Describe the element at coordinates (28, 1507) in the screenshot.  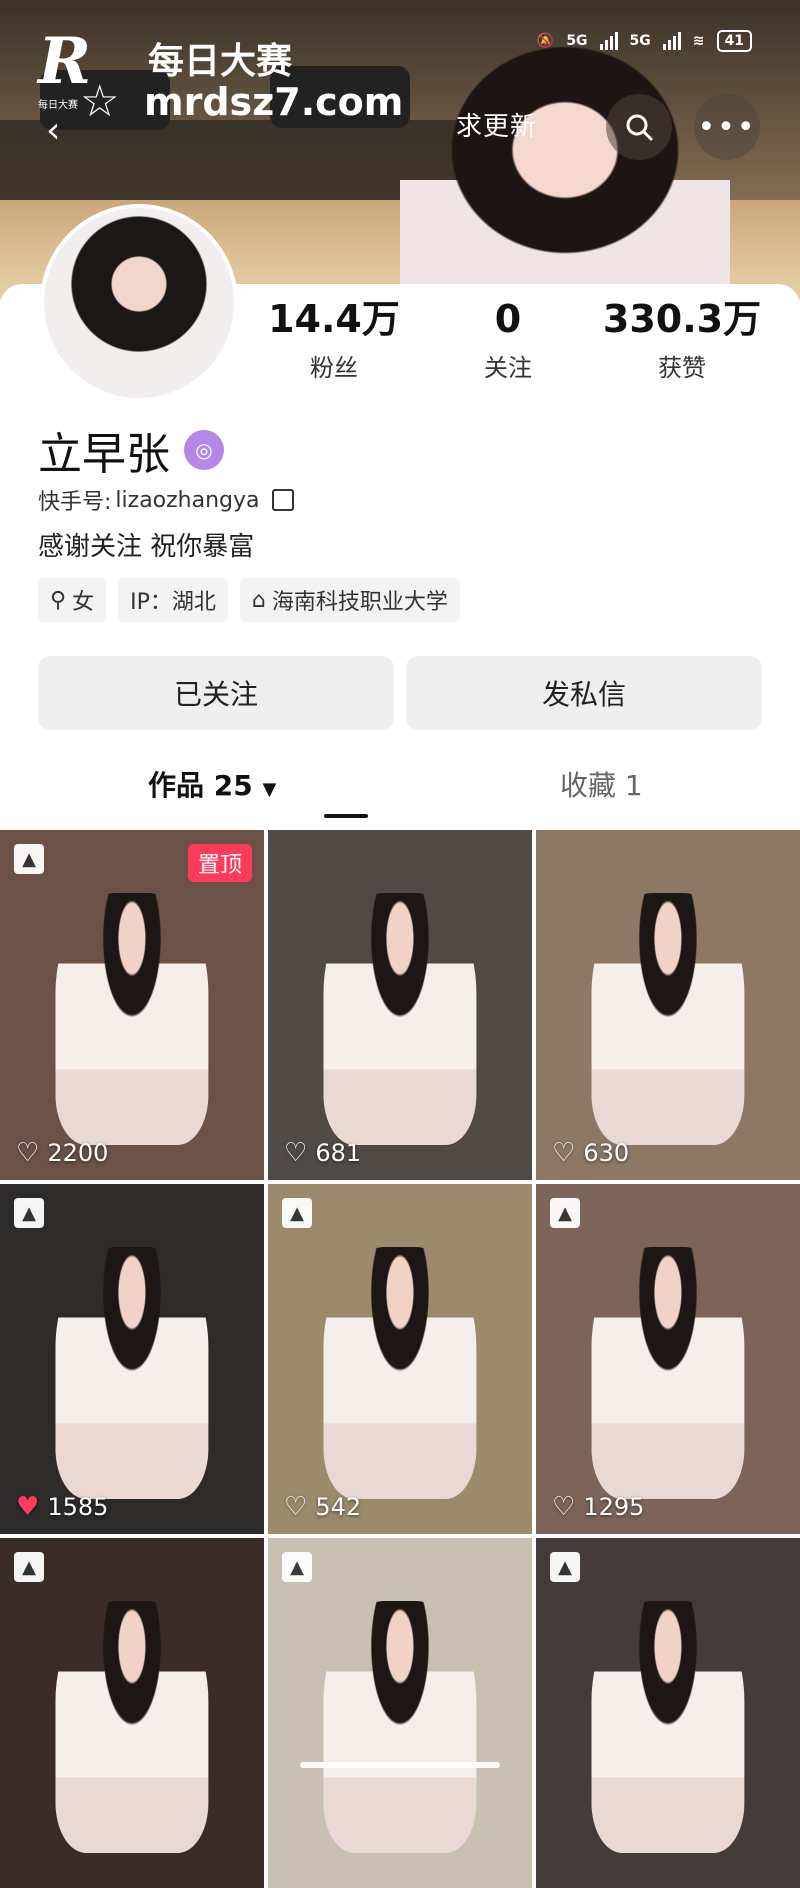
I see `heart-filled-icon: ♥` at that location.